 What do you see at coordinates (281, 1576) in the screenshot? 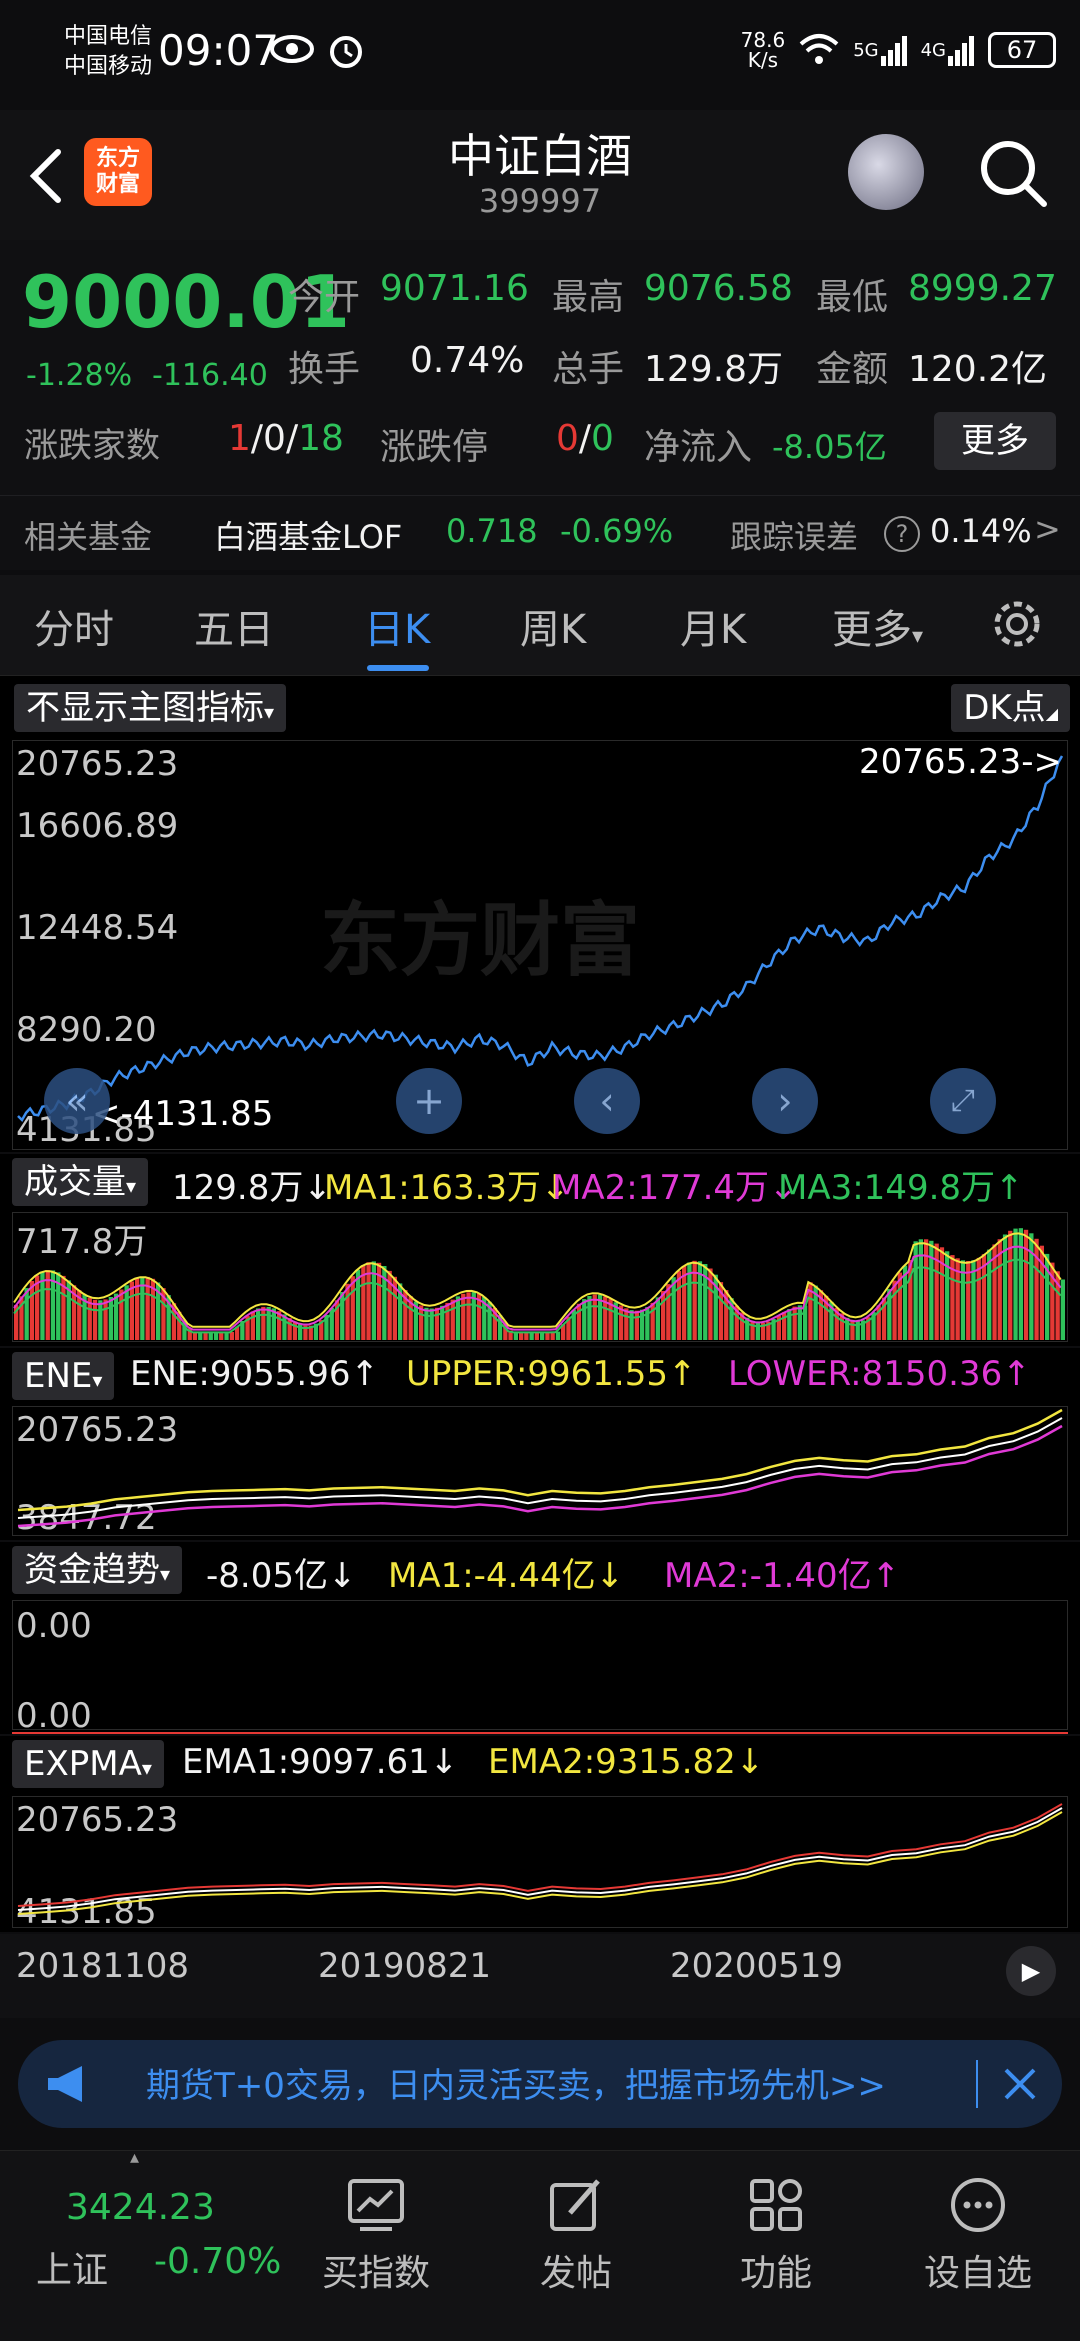
I see `fund-trend-value: -8.05亿↓` at bounding box center [281, 1576].